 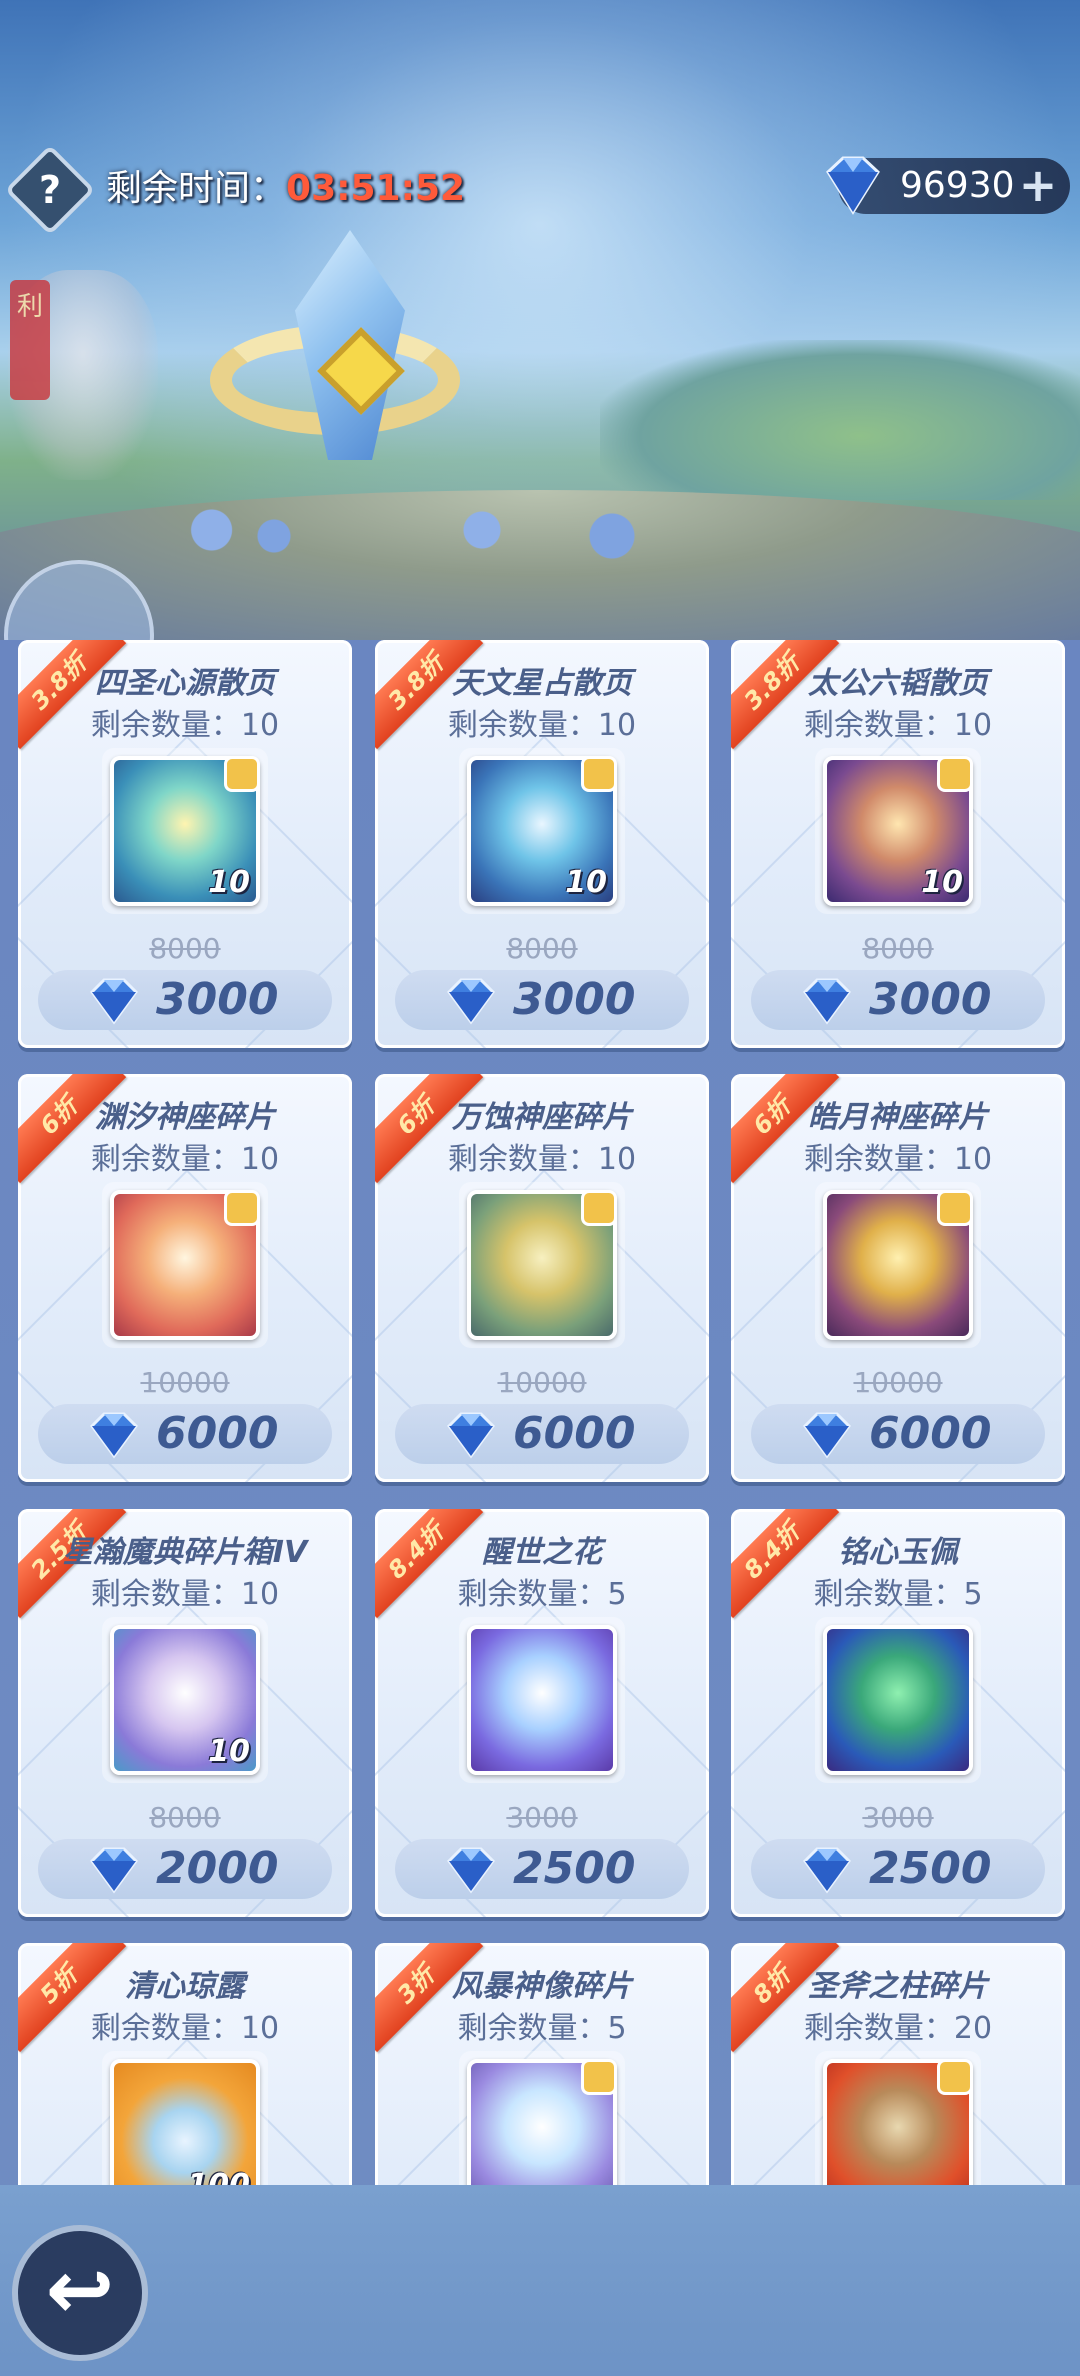 I want to click on original-price-value: 3000, so click(x=898, y=1817).